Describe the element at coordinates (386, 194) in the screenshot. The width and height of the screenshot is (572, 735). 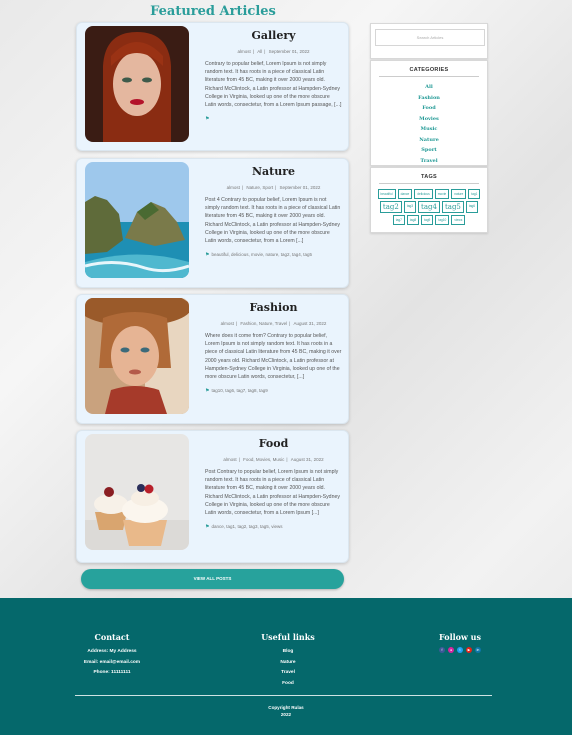
I see `tag-link: beautiful` at that location.